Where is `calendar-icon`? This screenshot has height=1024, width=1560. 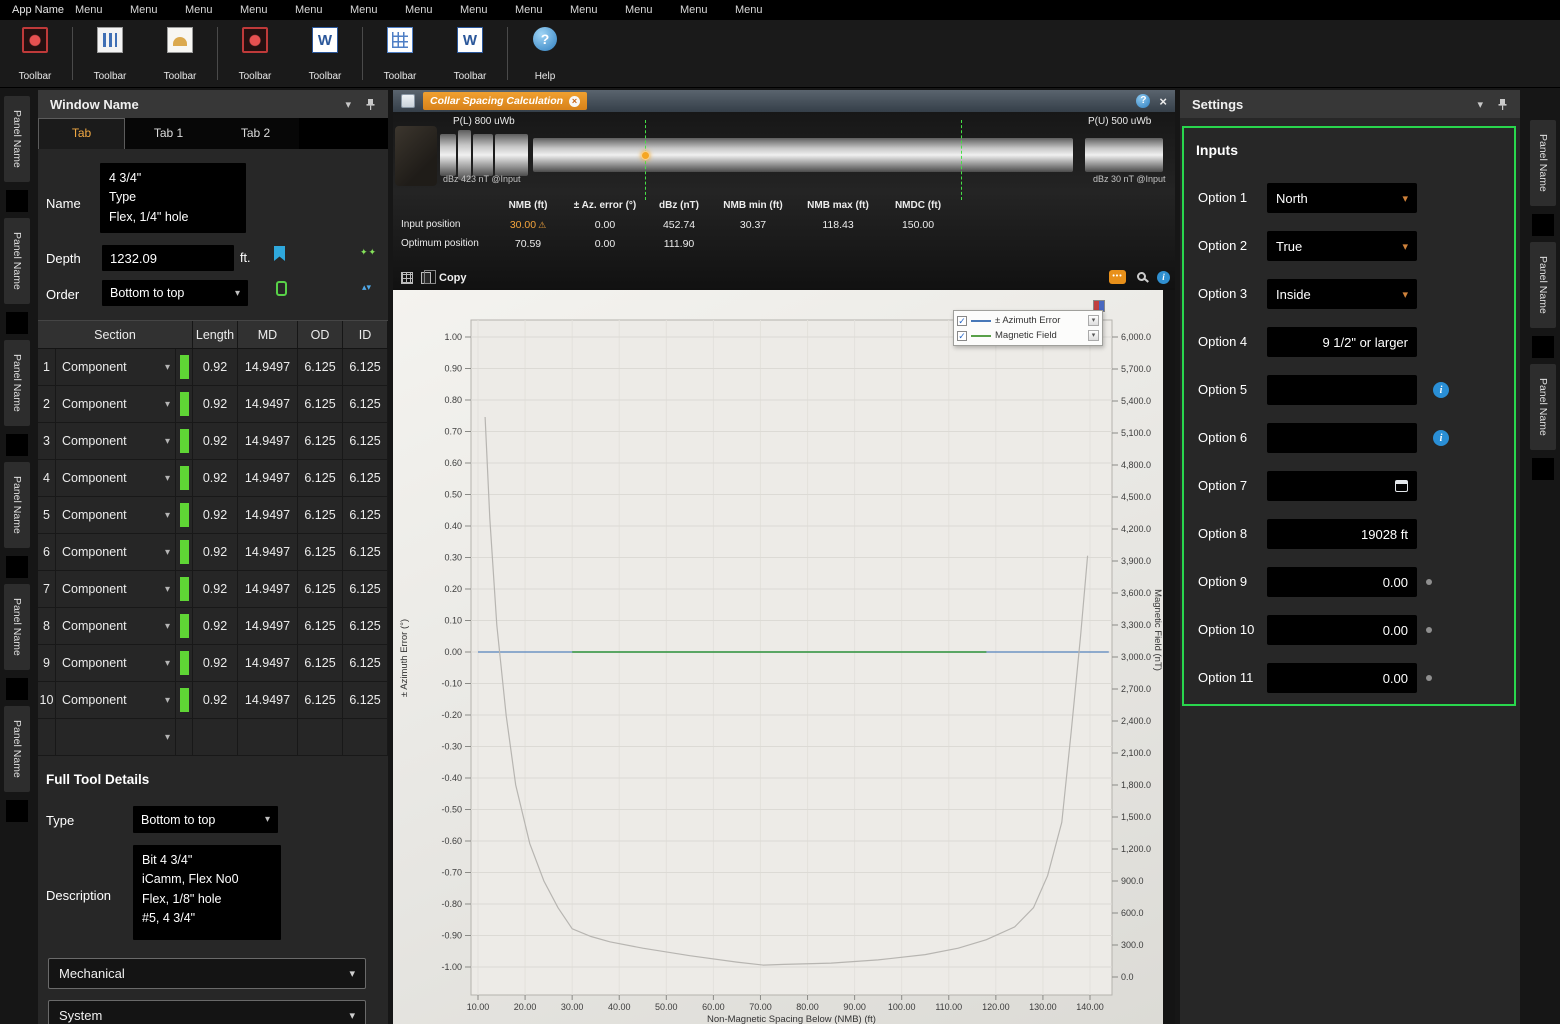
calendar-icon is located at coordinates (1401, 486).